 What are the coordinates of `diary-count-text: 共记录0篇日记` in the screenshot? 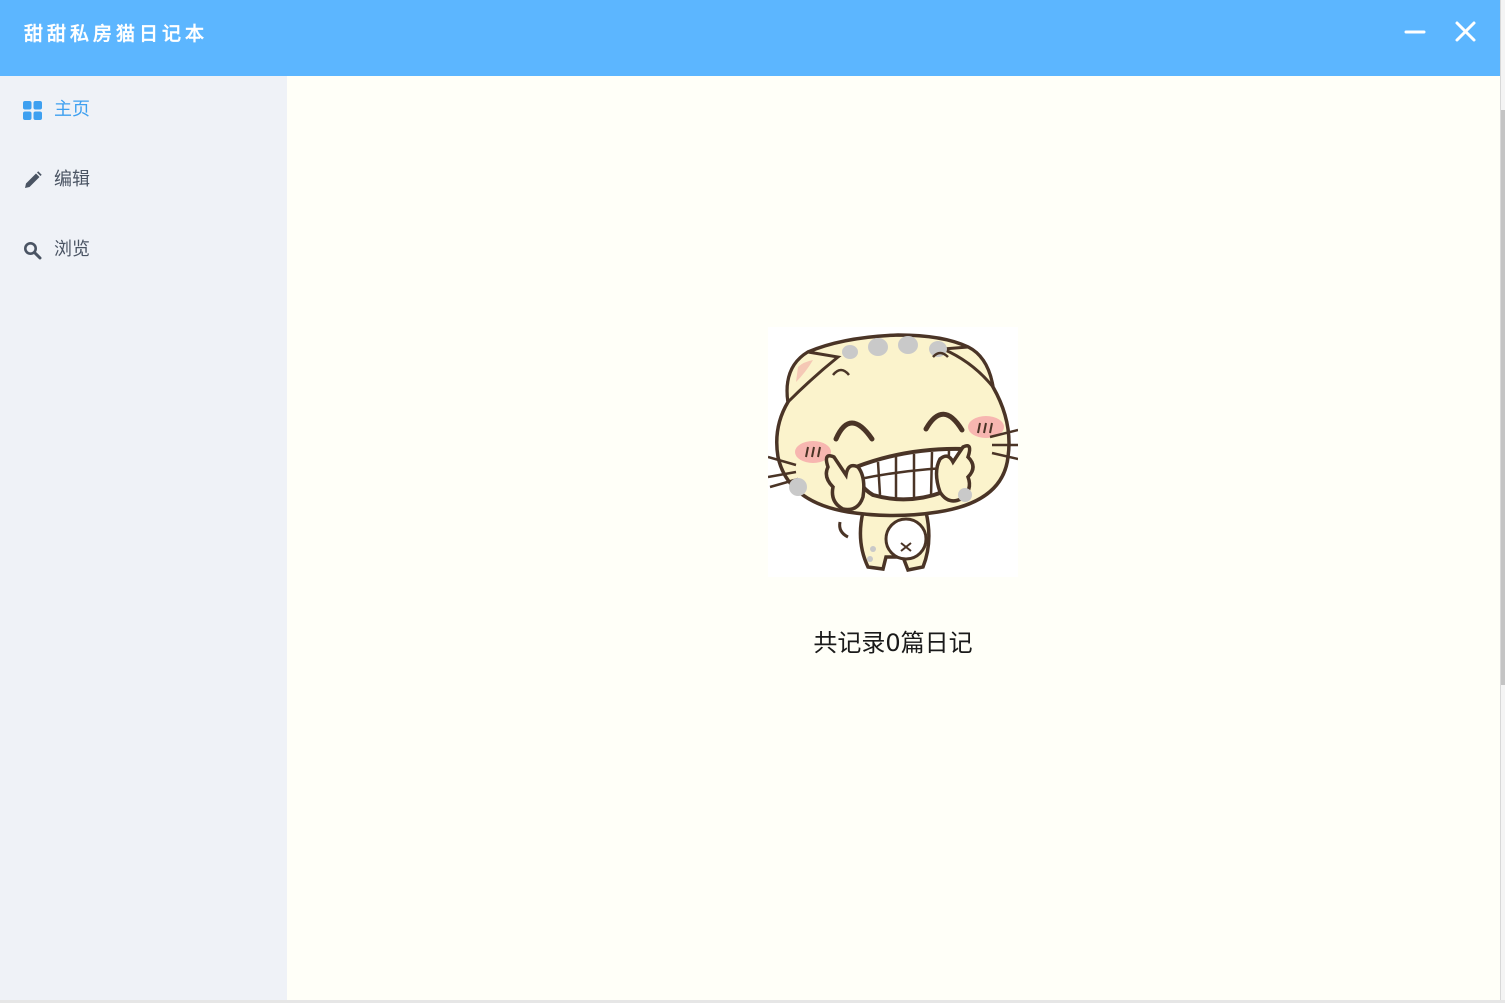 It's located at (893, 643).